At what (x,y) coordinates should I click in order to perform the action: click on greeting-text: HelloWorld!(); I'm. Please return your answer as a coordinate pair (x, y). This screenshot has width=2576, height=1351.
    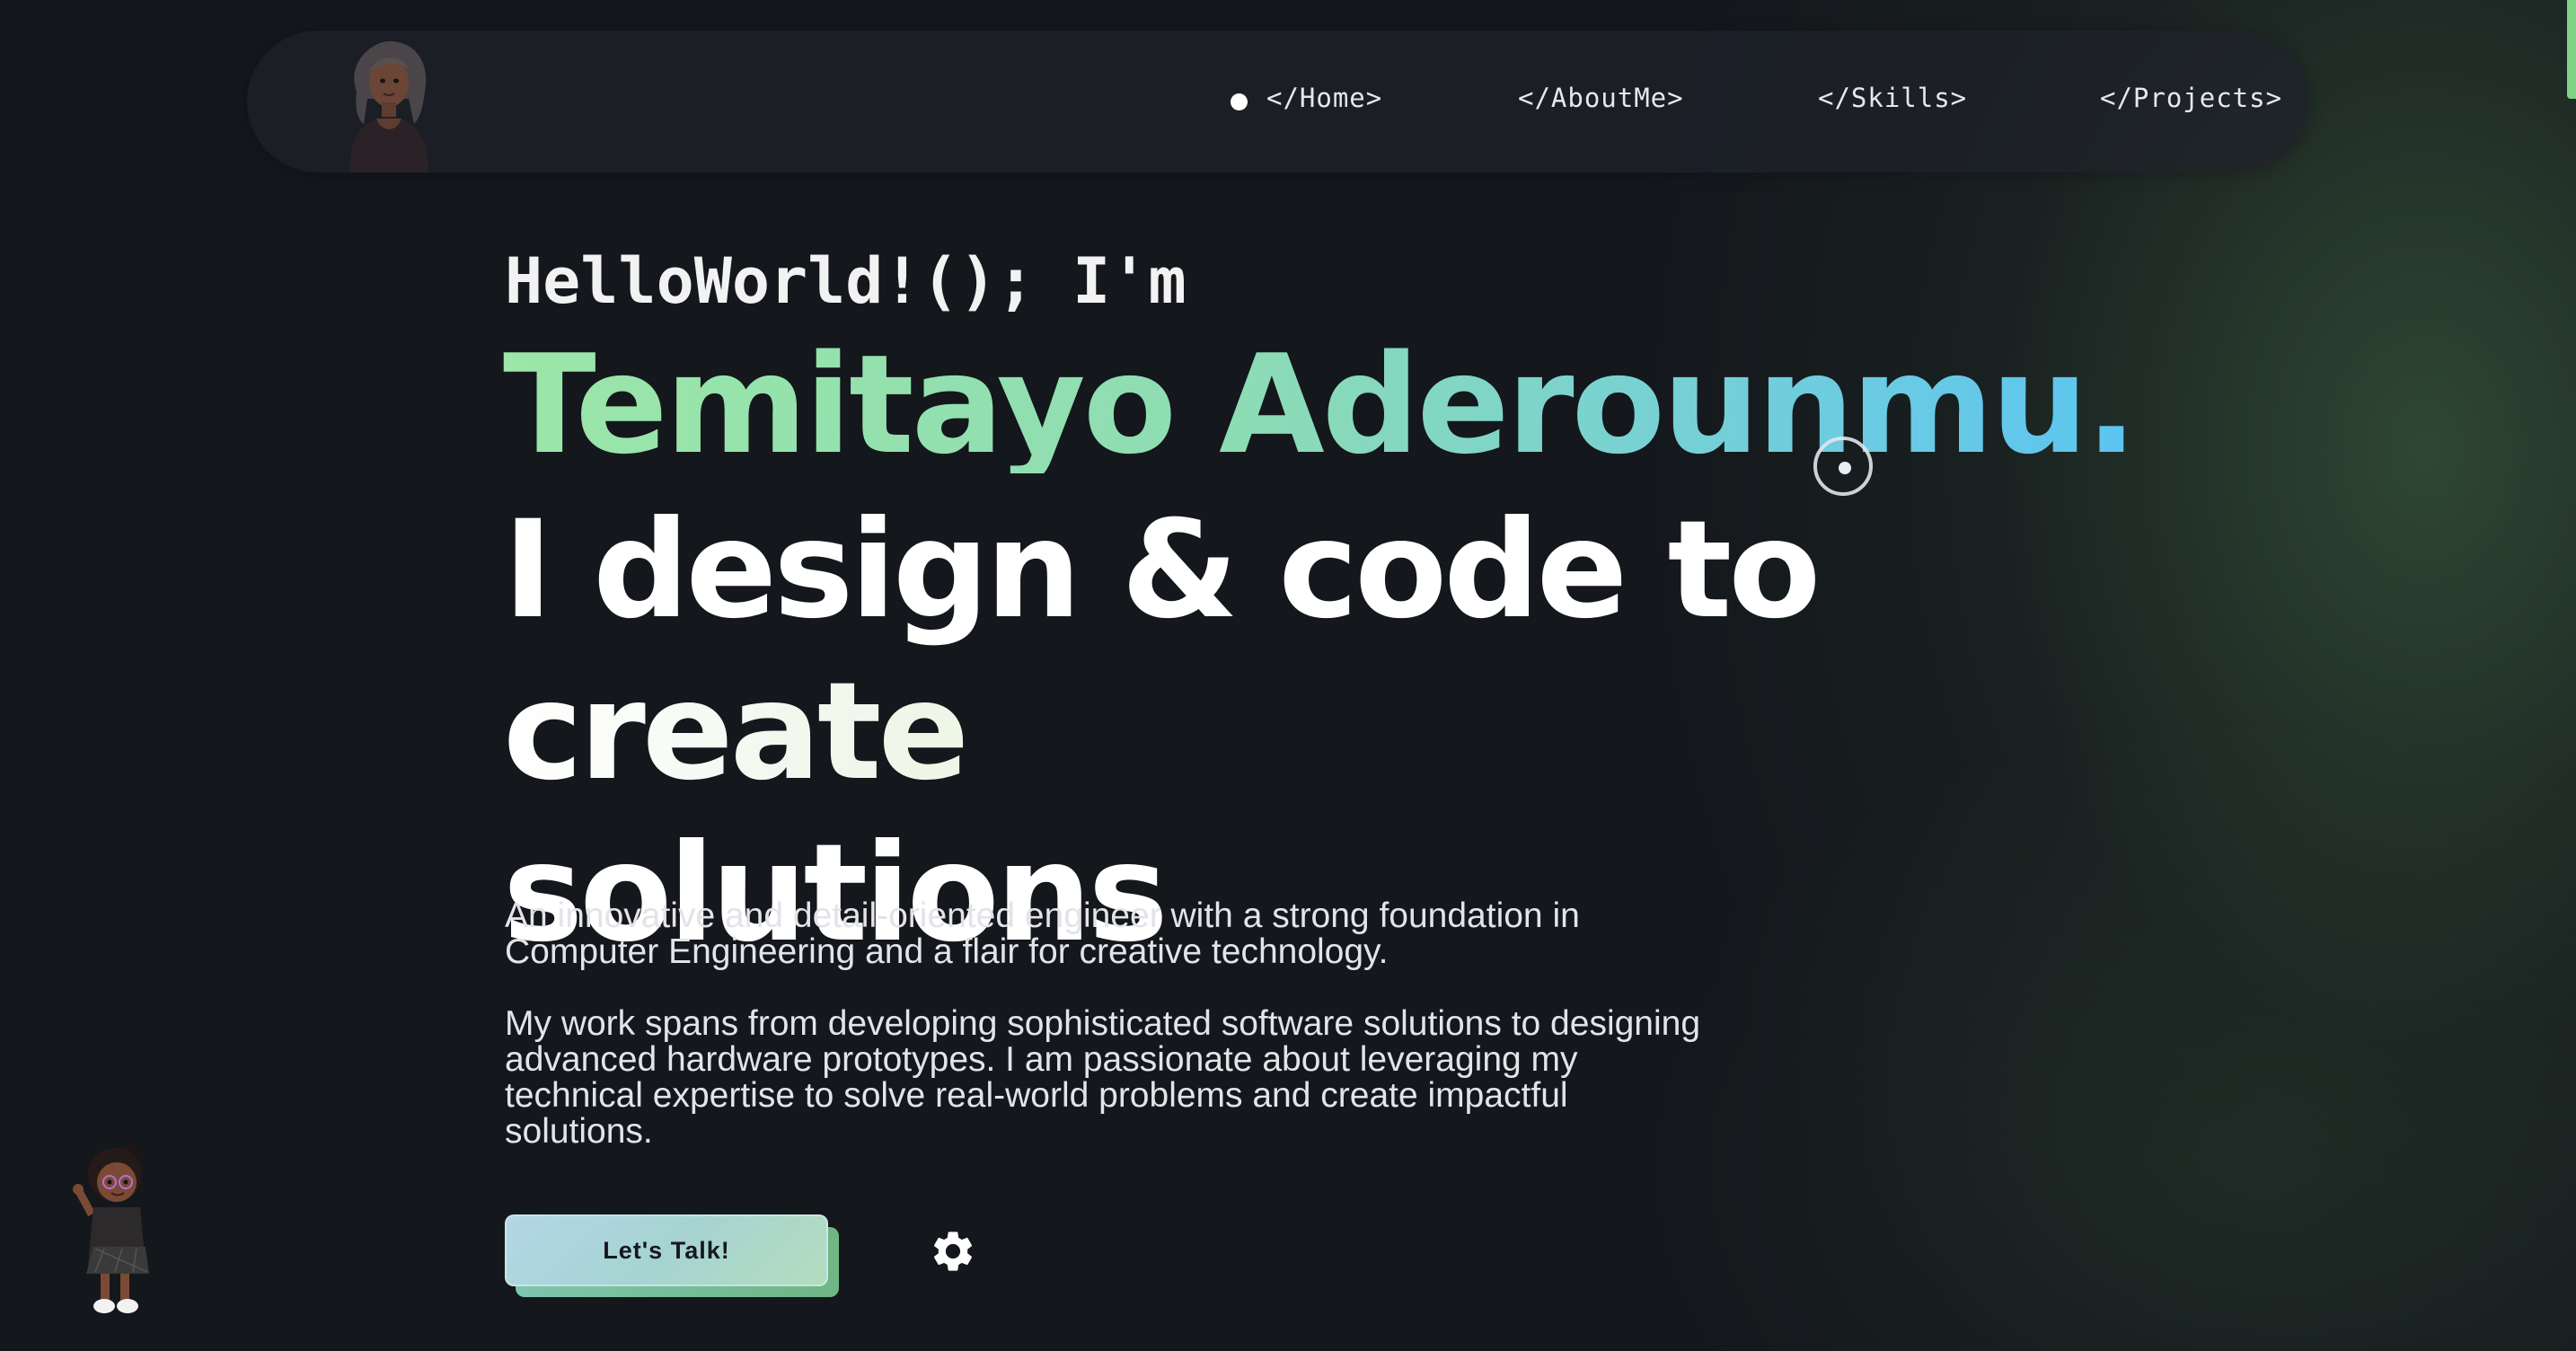
    Looking at the image, I should click on (846, 281).